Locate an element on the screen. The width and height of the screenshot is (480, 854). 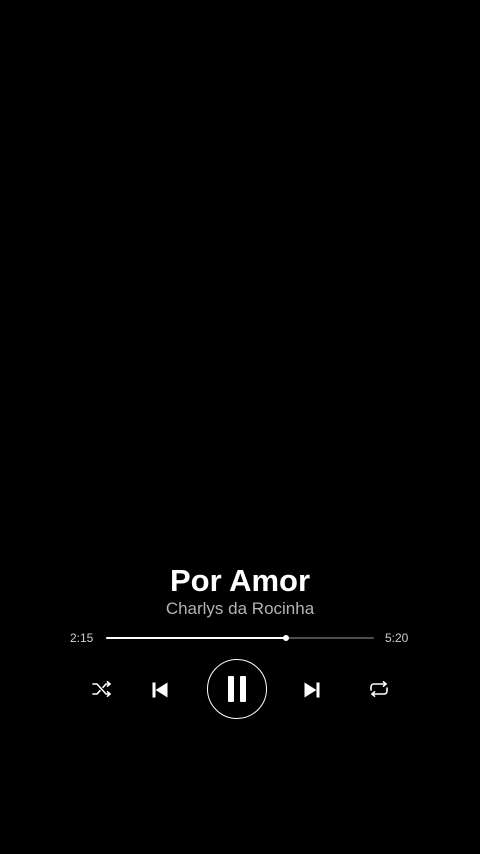
track-title: Por Amor is located at coordinates (240, 580).